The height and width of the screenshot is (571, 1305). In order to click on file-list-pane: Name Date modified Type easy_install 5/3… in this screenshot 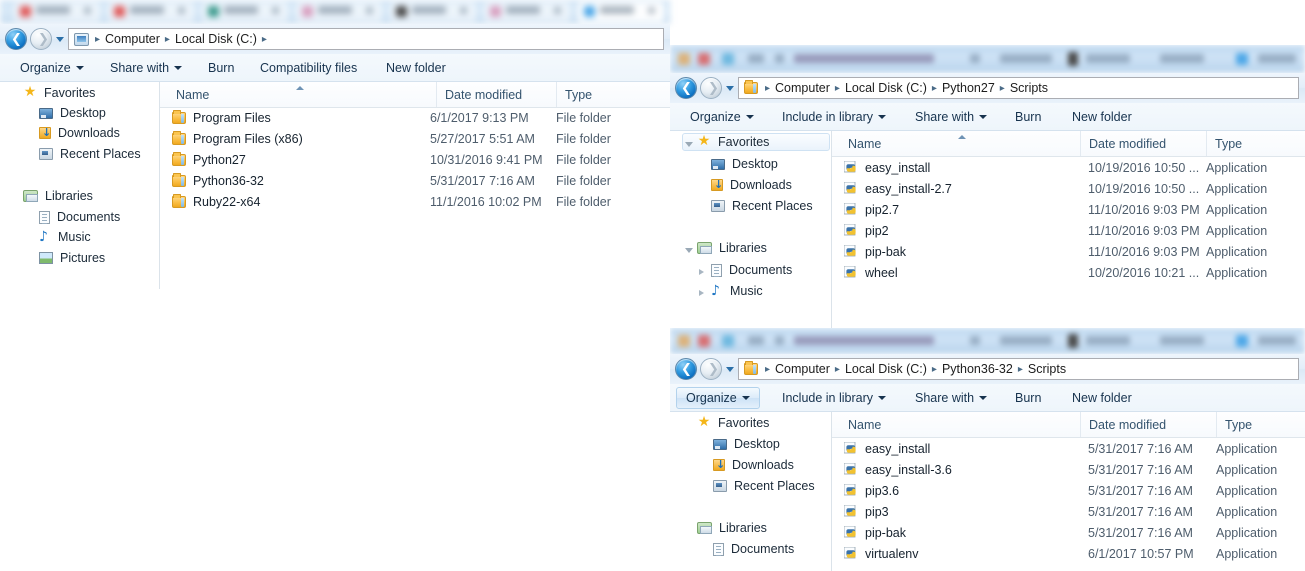, I will do `click(1068, 491)`.